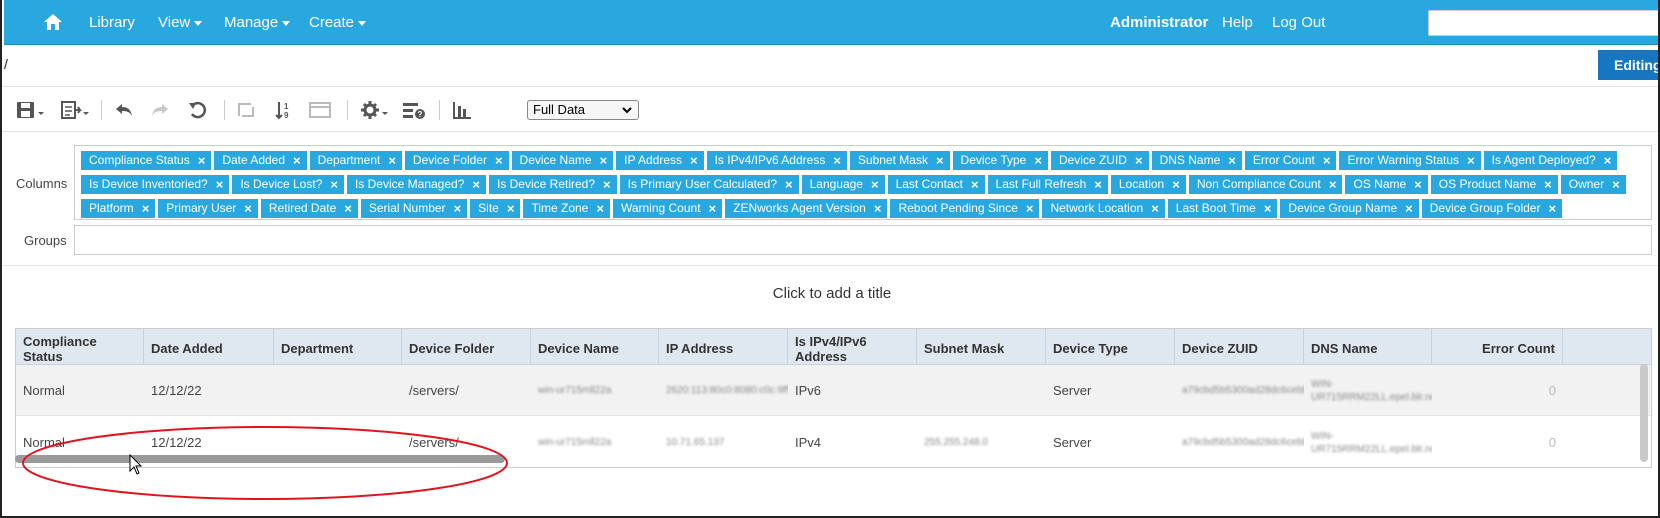 The height and width of the screenshot is (518, 1660). Describe the element at coordinates (495, 208) in the screenshot. I see `column-chip: Site ×` at that location.